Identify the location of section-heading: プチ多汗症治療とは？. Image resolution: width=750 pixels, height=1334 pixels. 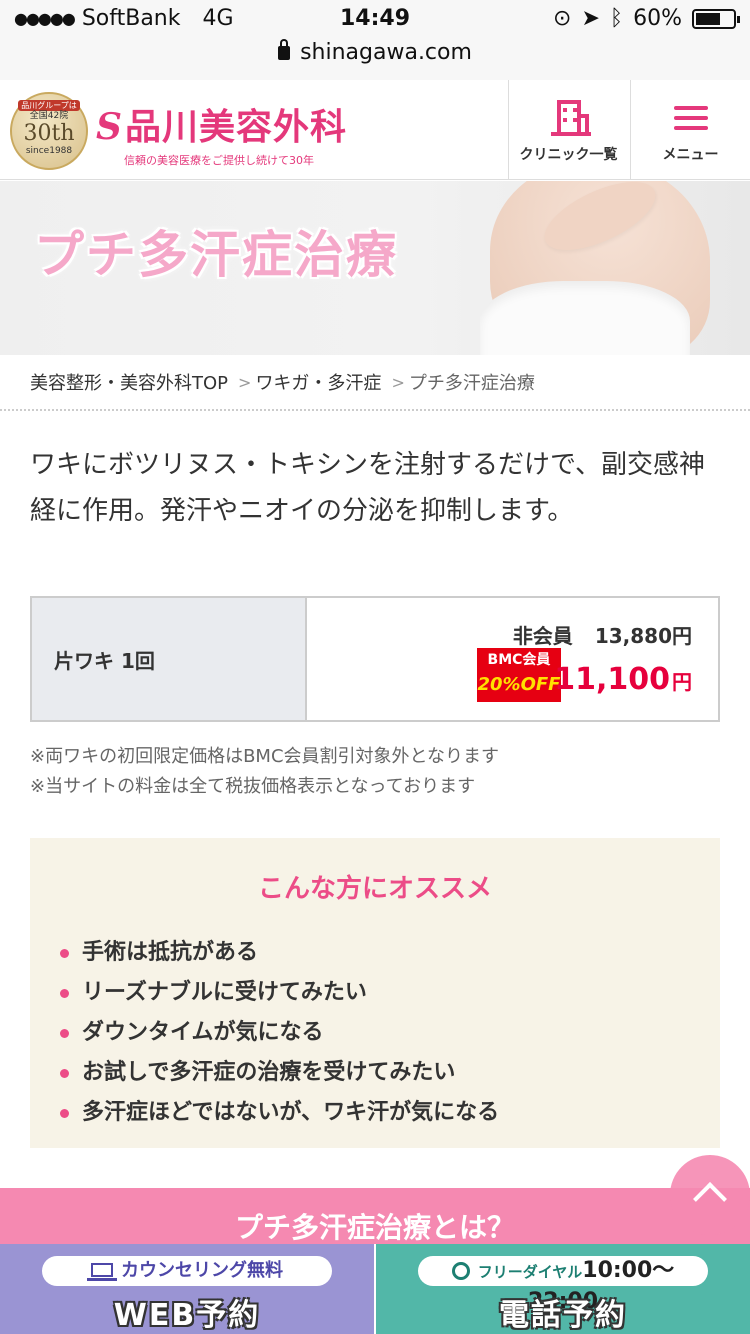
(375, 1218).